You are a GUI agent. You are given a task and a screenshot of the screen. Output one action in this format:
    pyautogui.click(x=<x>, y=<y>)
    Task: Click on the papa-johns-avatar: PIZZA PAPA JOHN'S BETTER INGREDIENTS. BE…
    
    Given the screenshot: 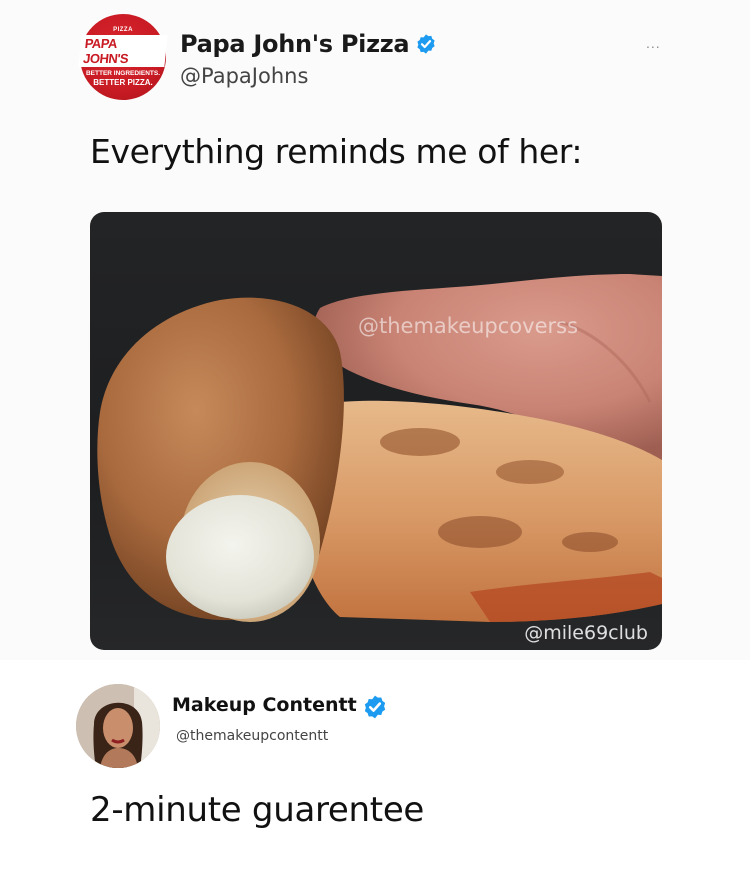 What is the action you would take?
    pyautogui.click(x=123, y=57)
    